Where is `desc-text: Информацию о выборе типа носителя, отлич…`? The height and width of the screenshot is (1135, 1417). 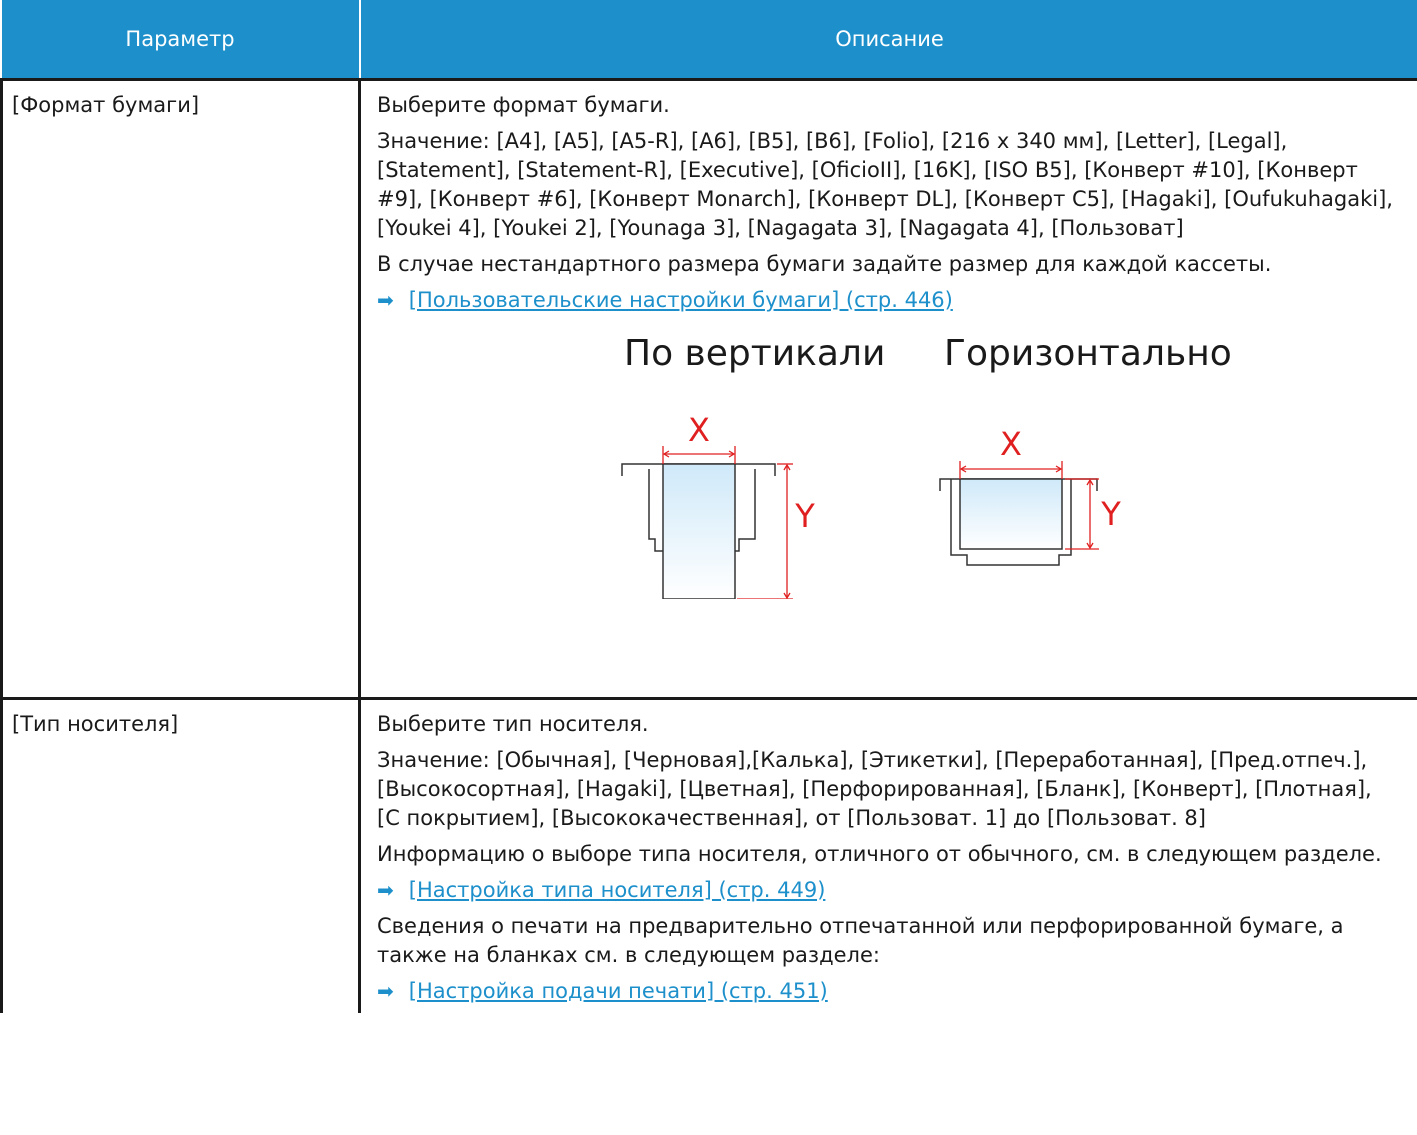 desc-text: Информацию о выборе типа носителя, отлич… is located at coordinates (879, 854).